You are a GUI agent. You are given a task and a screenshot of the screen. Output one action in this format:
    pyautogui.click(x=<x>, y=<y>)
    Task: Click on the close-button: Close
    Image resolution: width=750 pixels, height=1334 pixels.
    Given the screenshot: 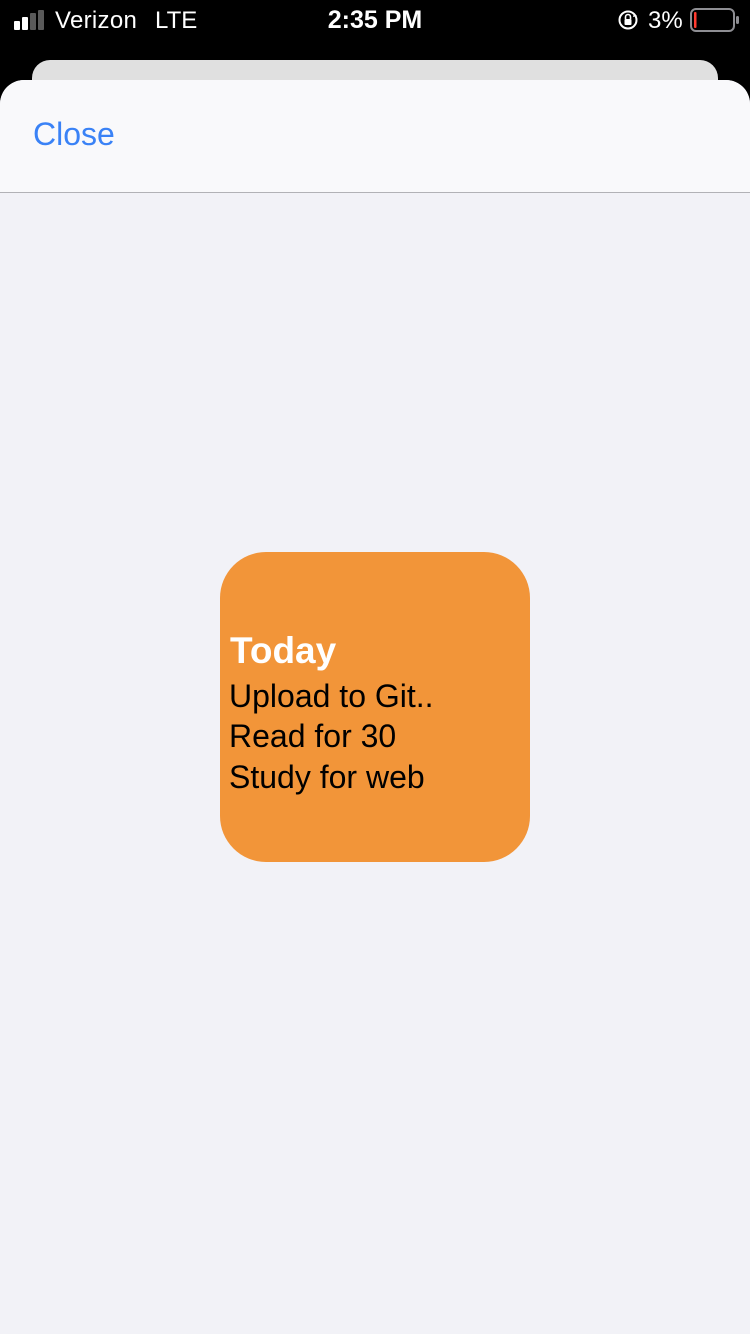 What is the action you would take?
    pyautogui.click(x=74, y=134)
    